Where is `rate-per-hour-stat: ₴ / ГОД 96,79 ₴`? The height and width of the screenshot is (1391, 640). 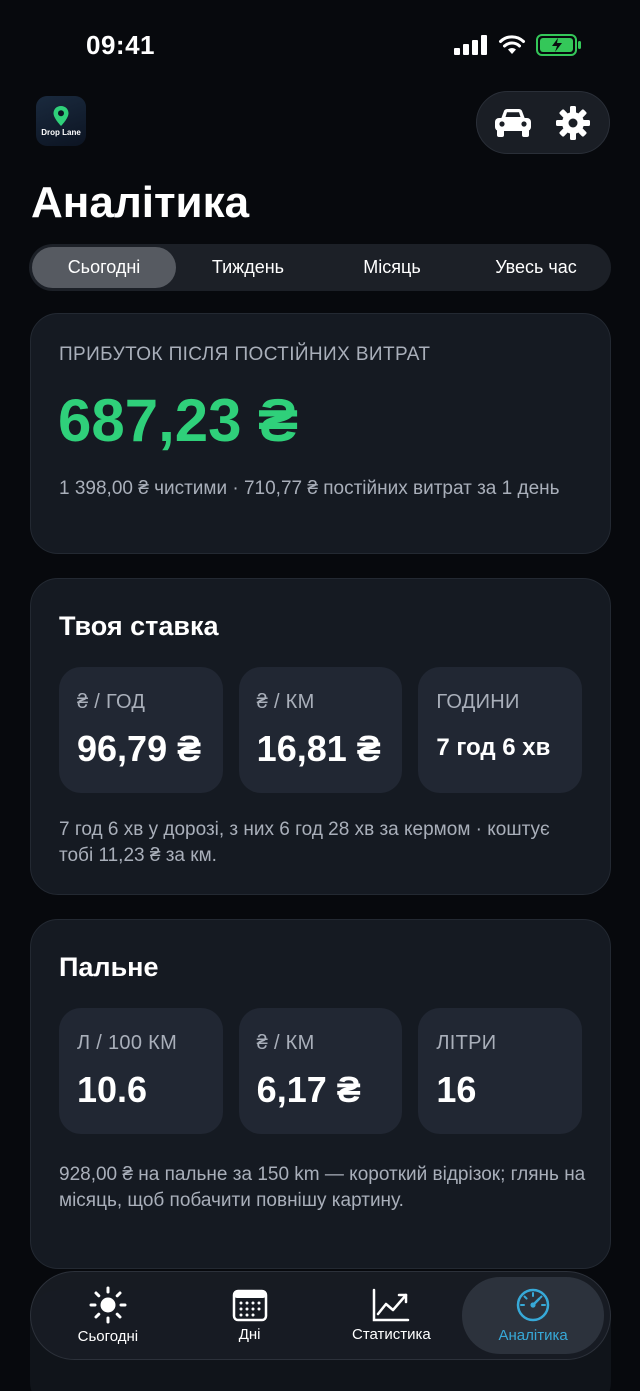
rate-per-hour-stat: ₴ / ГОД 96,79 ₴ is located at coordinates (141, 730).